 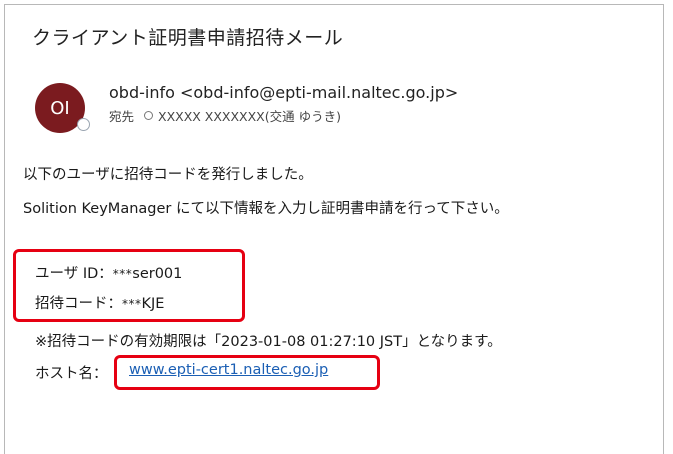 I want to click on user-id-label: ユーザ ID：, so click(x=74, y=274).